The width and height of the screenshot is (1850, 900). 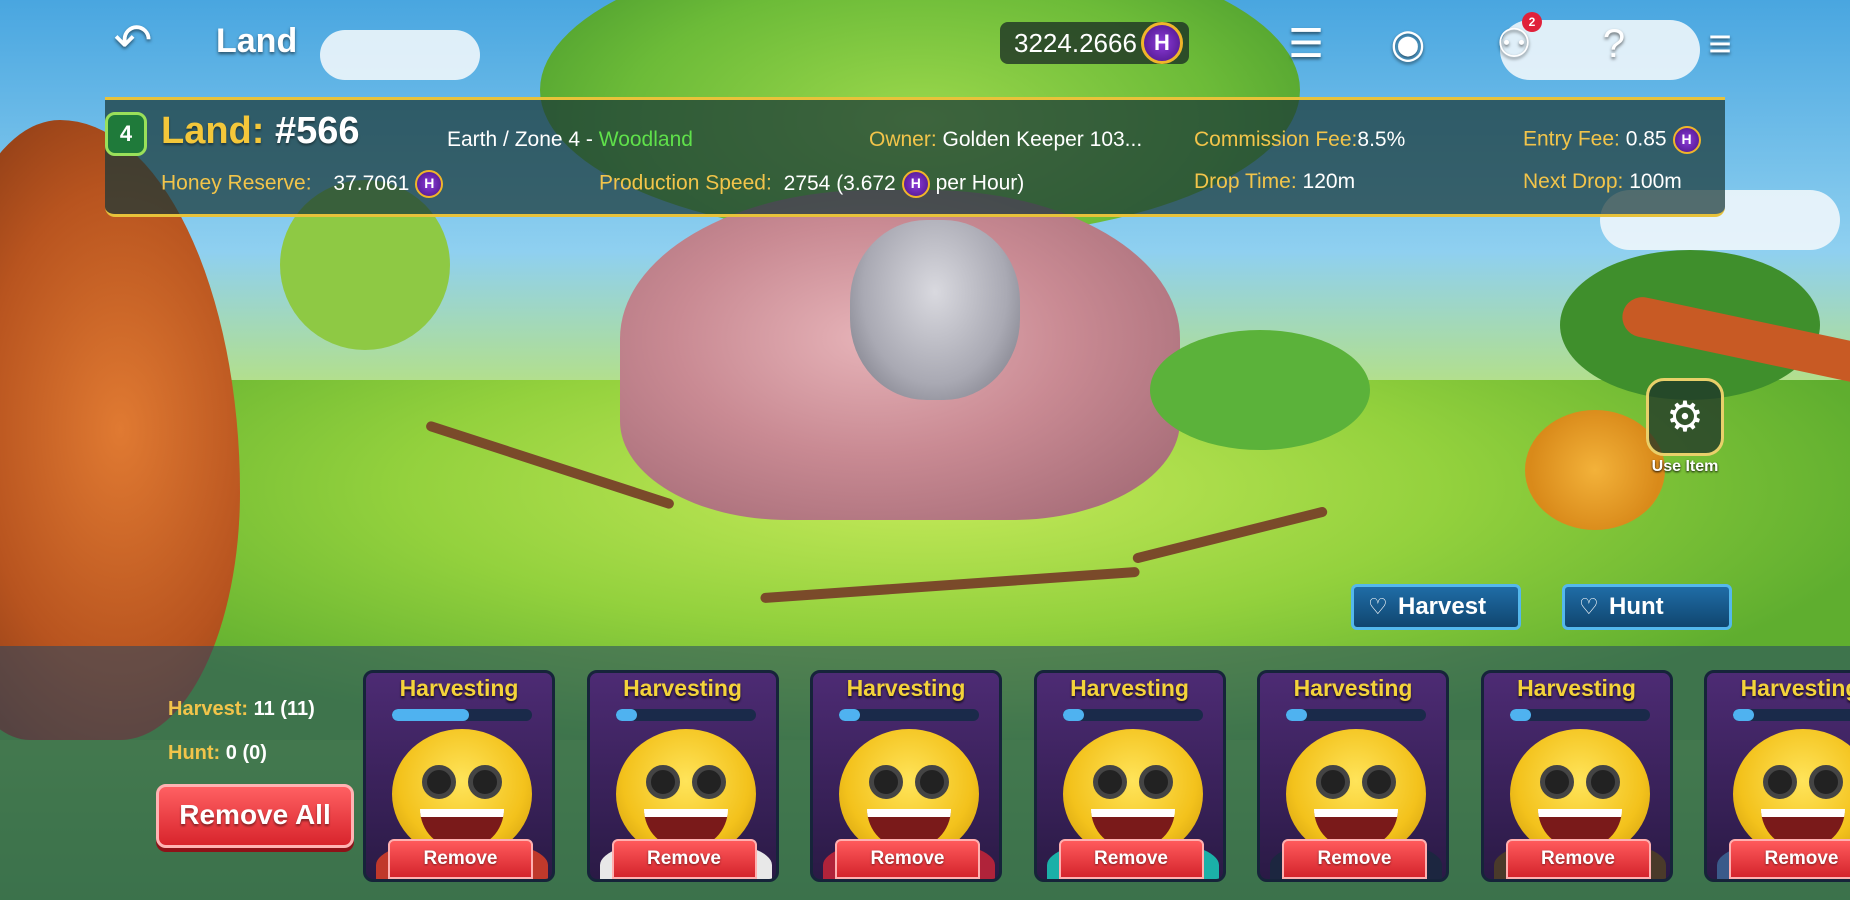 I want to click on production-speed-label: Production Speed:, so click(x=685, y=183).